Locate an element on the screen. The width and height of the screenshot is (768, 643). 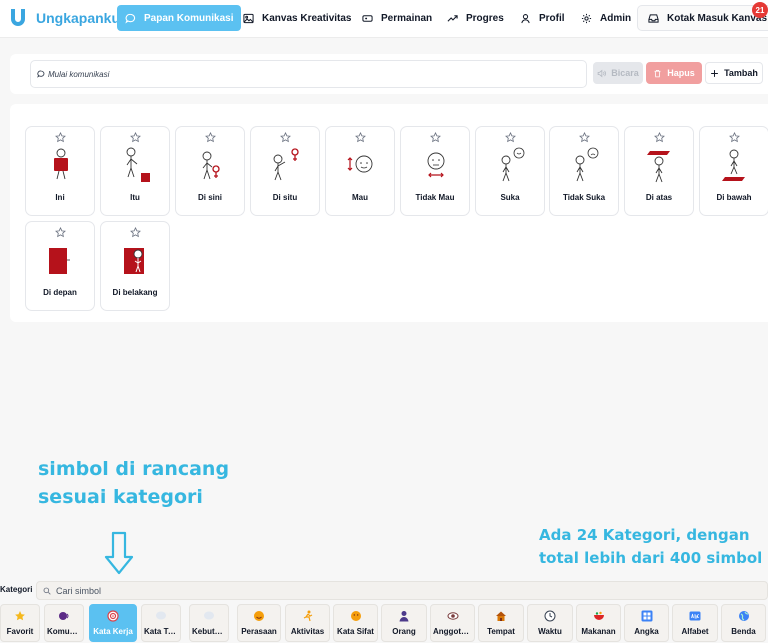
category-tempat: Tempat is located at coordinates (501, 623).